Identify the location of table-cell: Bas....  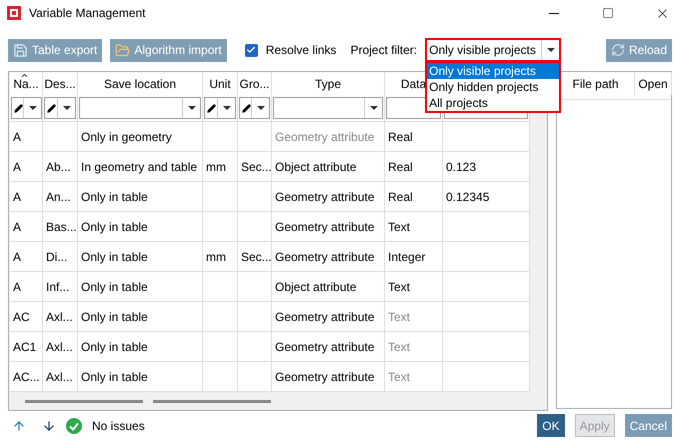
(60, 227).